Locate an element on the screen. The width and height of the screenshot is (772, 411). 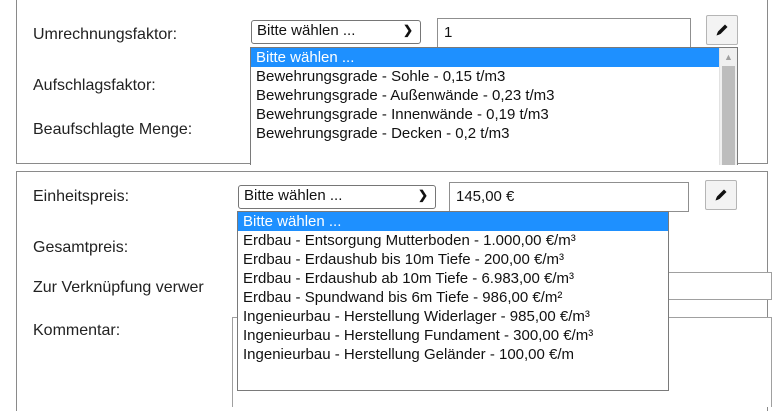
unit-price-label: Einheitspreis: is located at coordinates (81, 196).